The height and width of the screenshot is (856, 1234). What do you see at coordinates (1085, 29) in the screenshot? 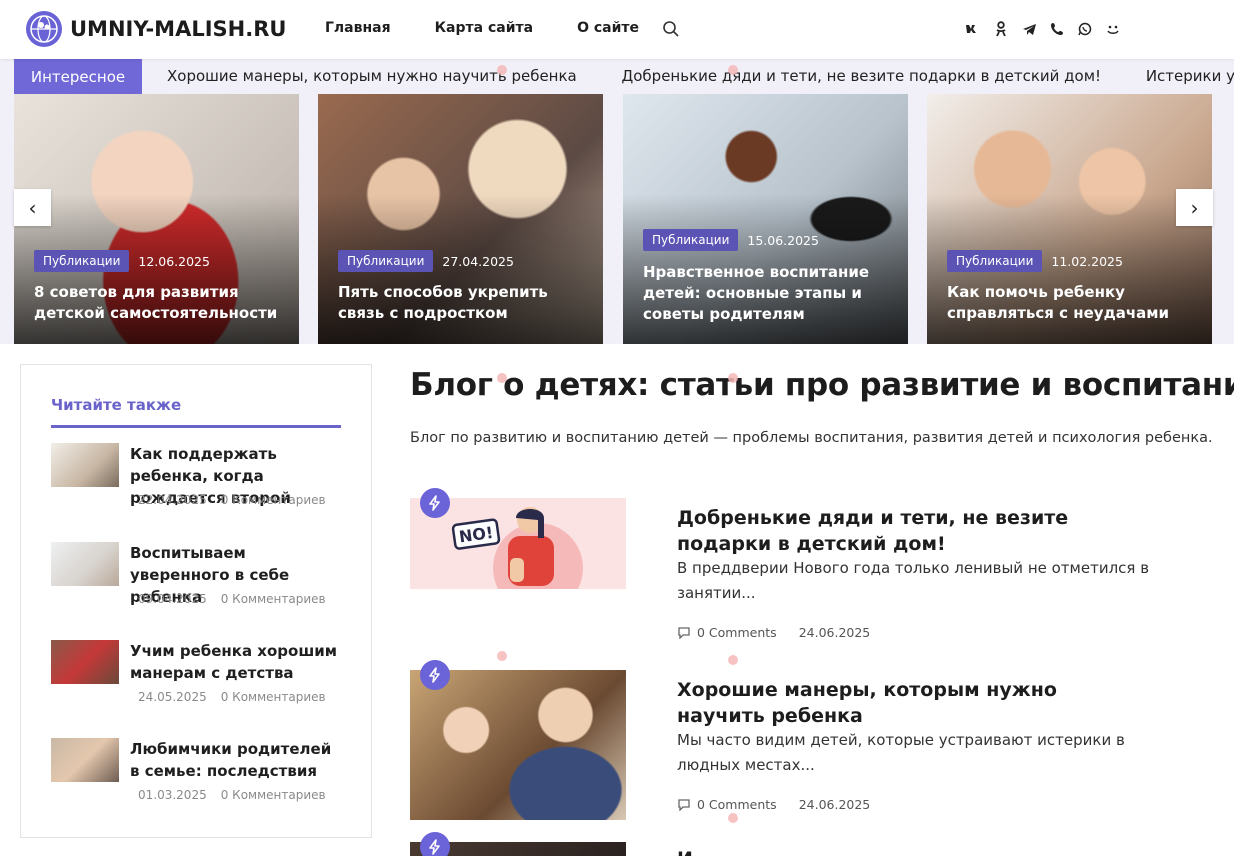
I see `whatsapp-icon` at bounding box center [1085, 29].